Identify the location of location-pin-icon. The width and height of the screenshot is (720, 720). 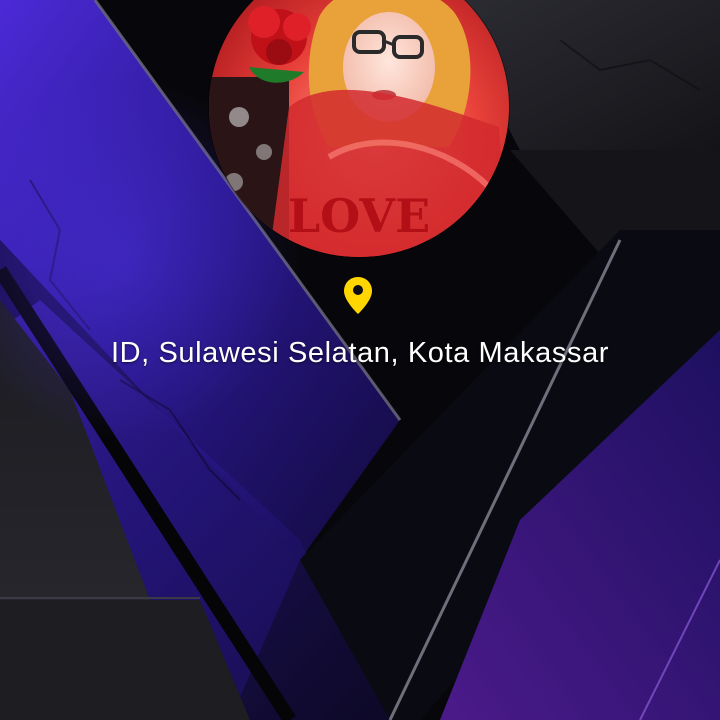
(358, 295).